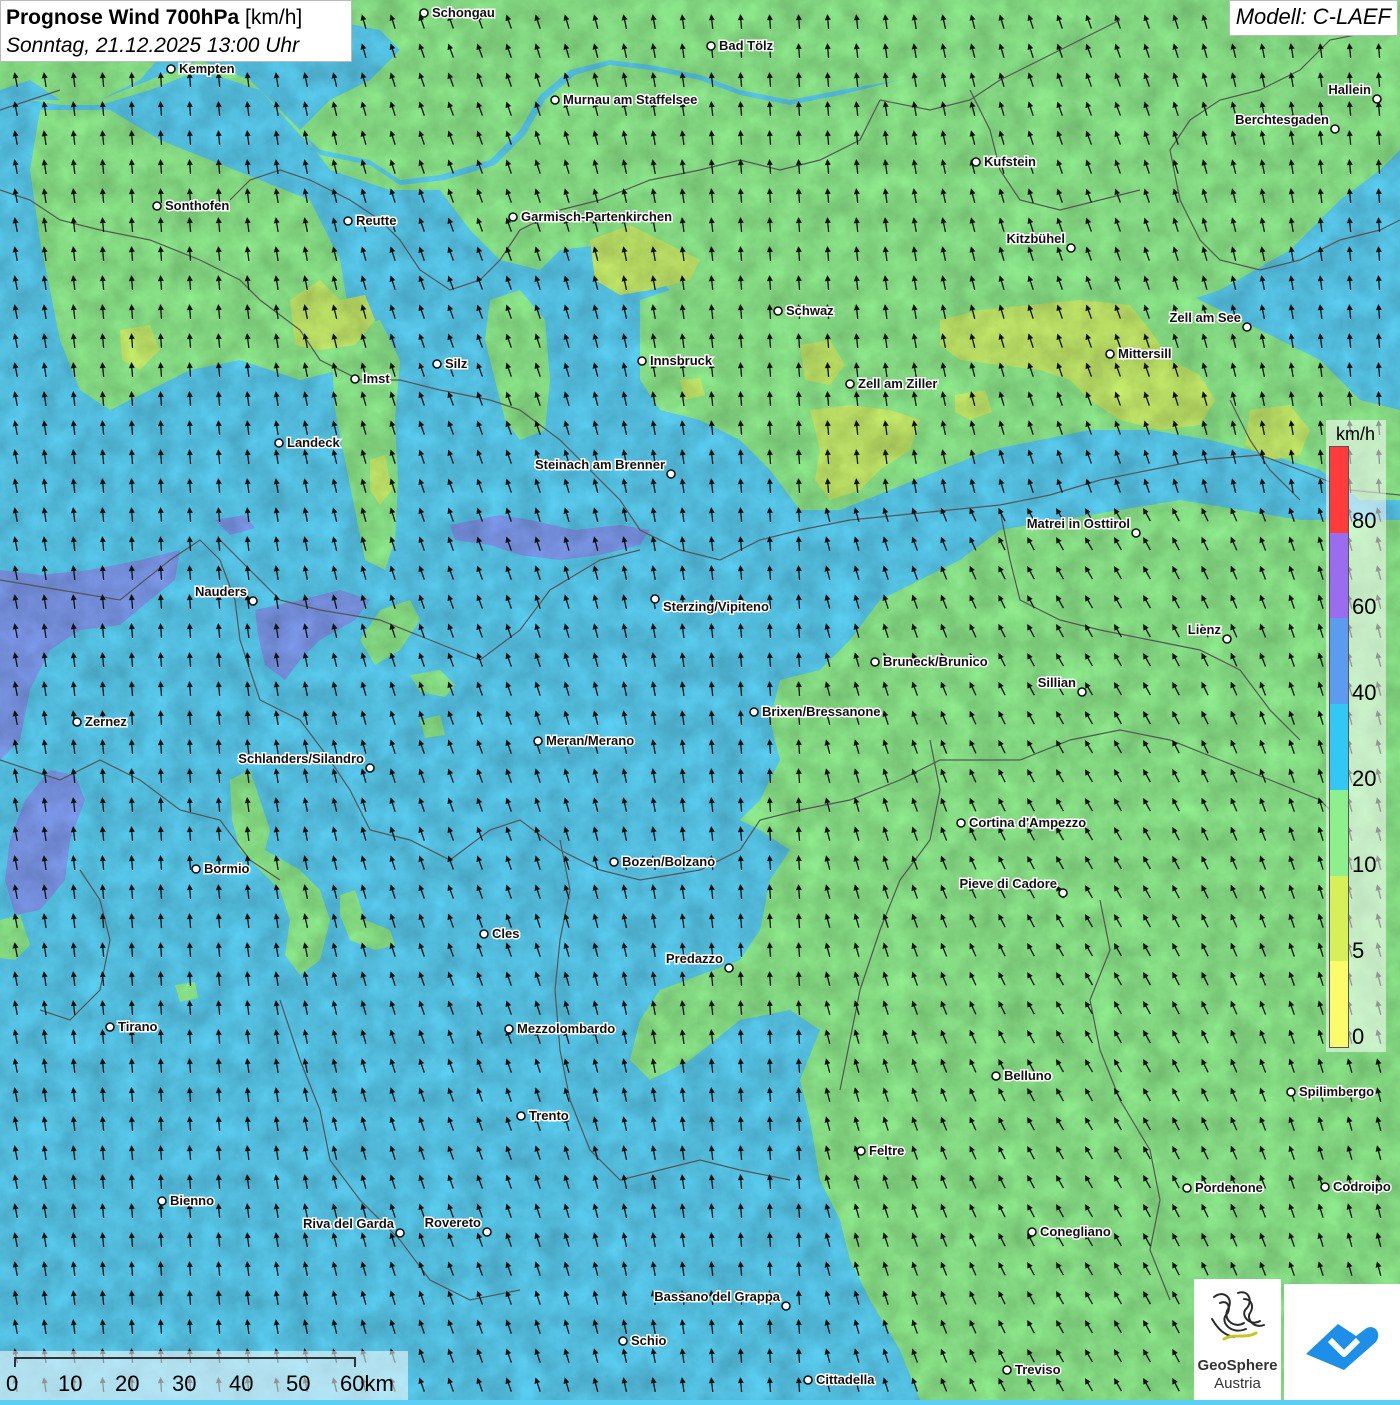 The image size is (1400, 1405). What do you see at coordinates (191, 206) in the screenshot?
I see `city-marker: Sonthofen` at bounding box center [191, 206].